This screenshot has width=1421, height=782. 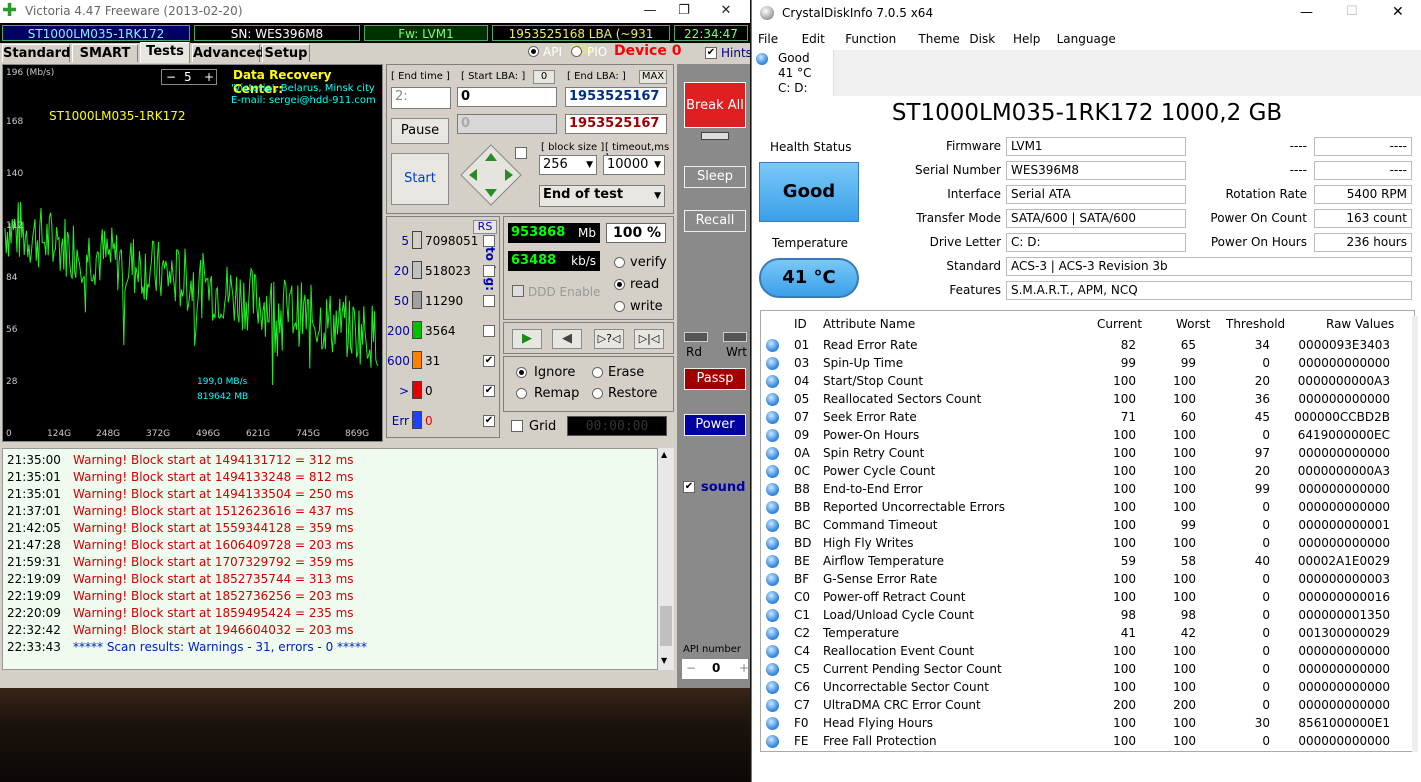 What do you see at coordinates (1087, 363) in the screenshot?
I see `table-row: 03 Spin-Up Time 99 99 0 000000000000` at bounding box center [1087, 363].